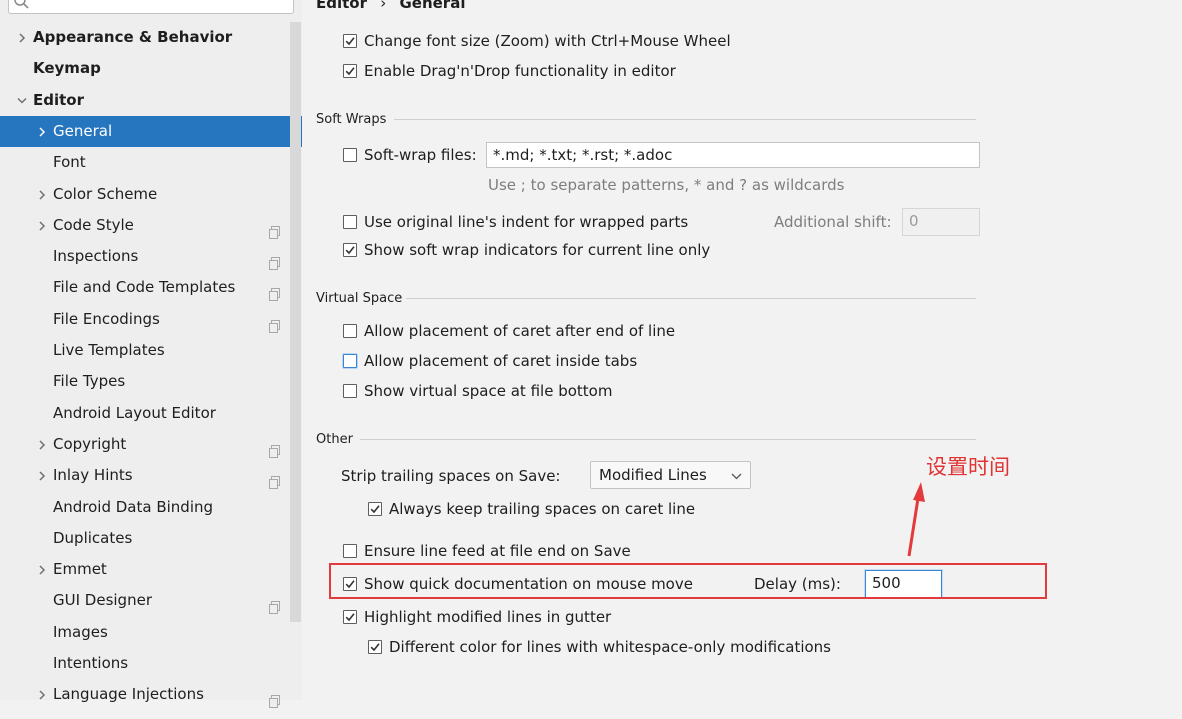 The height and width of the screenshot is (719, 1182). What do you see at coordinates (151, 632) in the screenshot?
I see `tree-item-images: Images` at bounding box center [151, 632].